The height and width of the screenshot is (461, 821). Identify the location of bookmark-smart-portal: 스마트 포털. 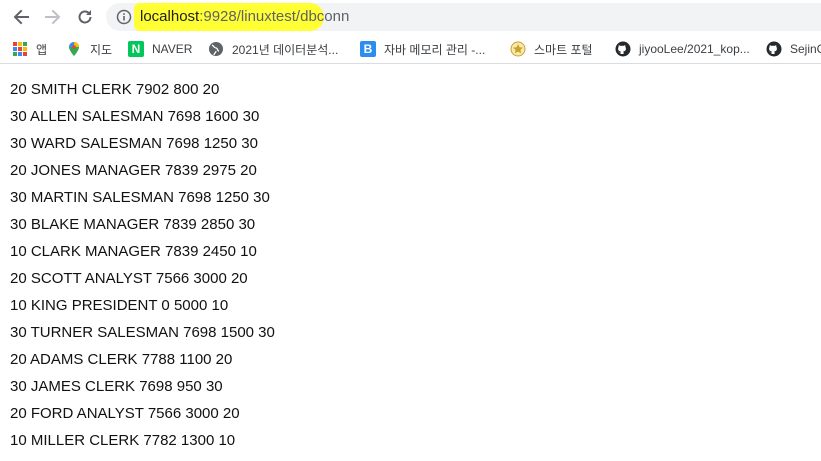
(551, 49).